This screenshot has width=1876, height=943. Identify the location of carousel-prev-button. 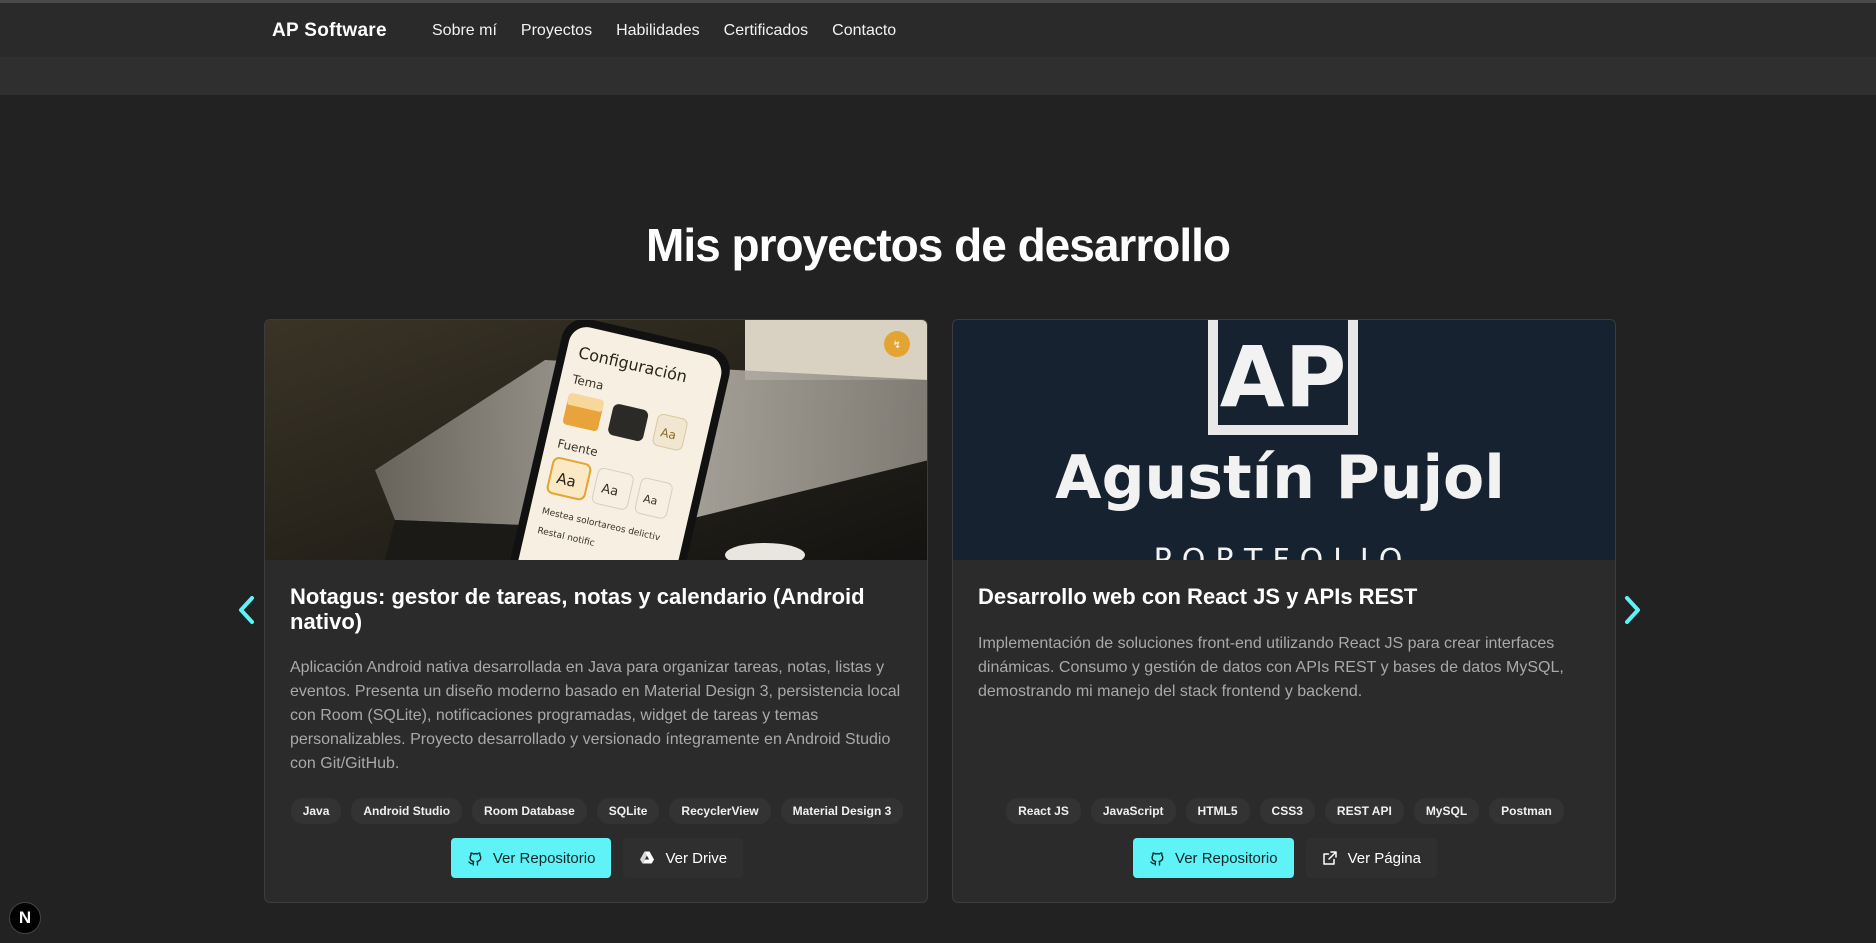
(247, 610).